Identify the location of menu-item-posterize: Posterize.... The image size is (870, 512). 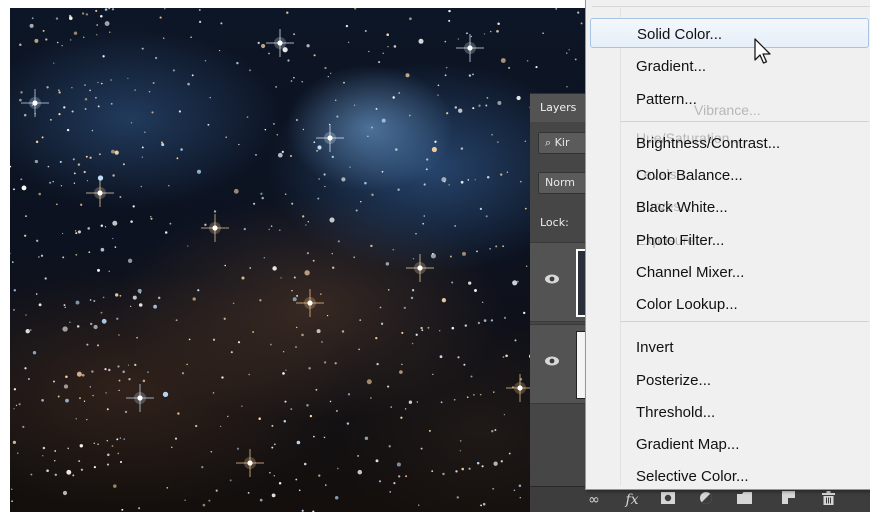
(729, 380).